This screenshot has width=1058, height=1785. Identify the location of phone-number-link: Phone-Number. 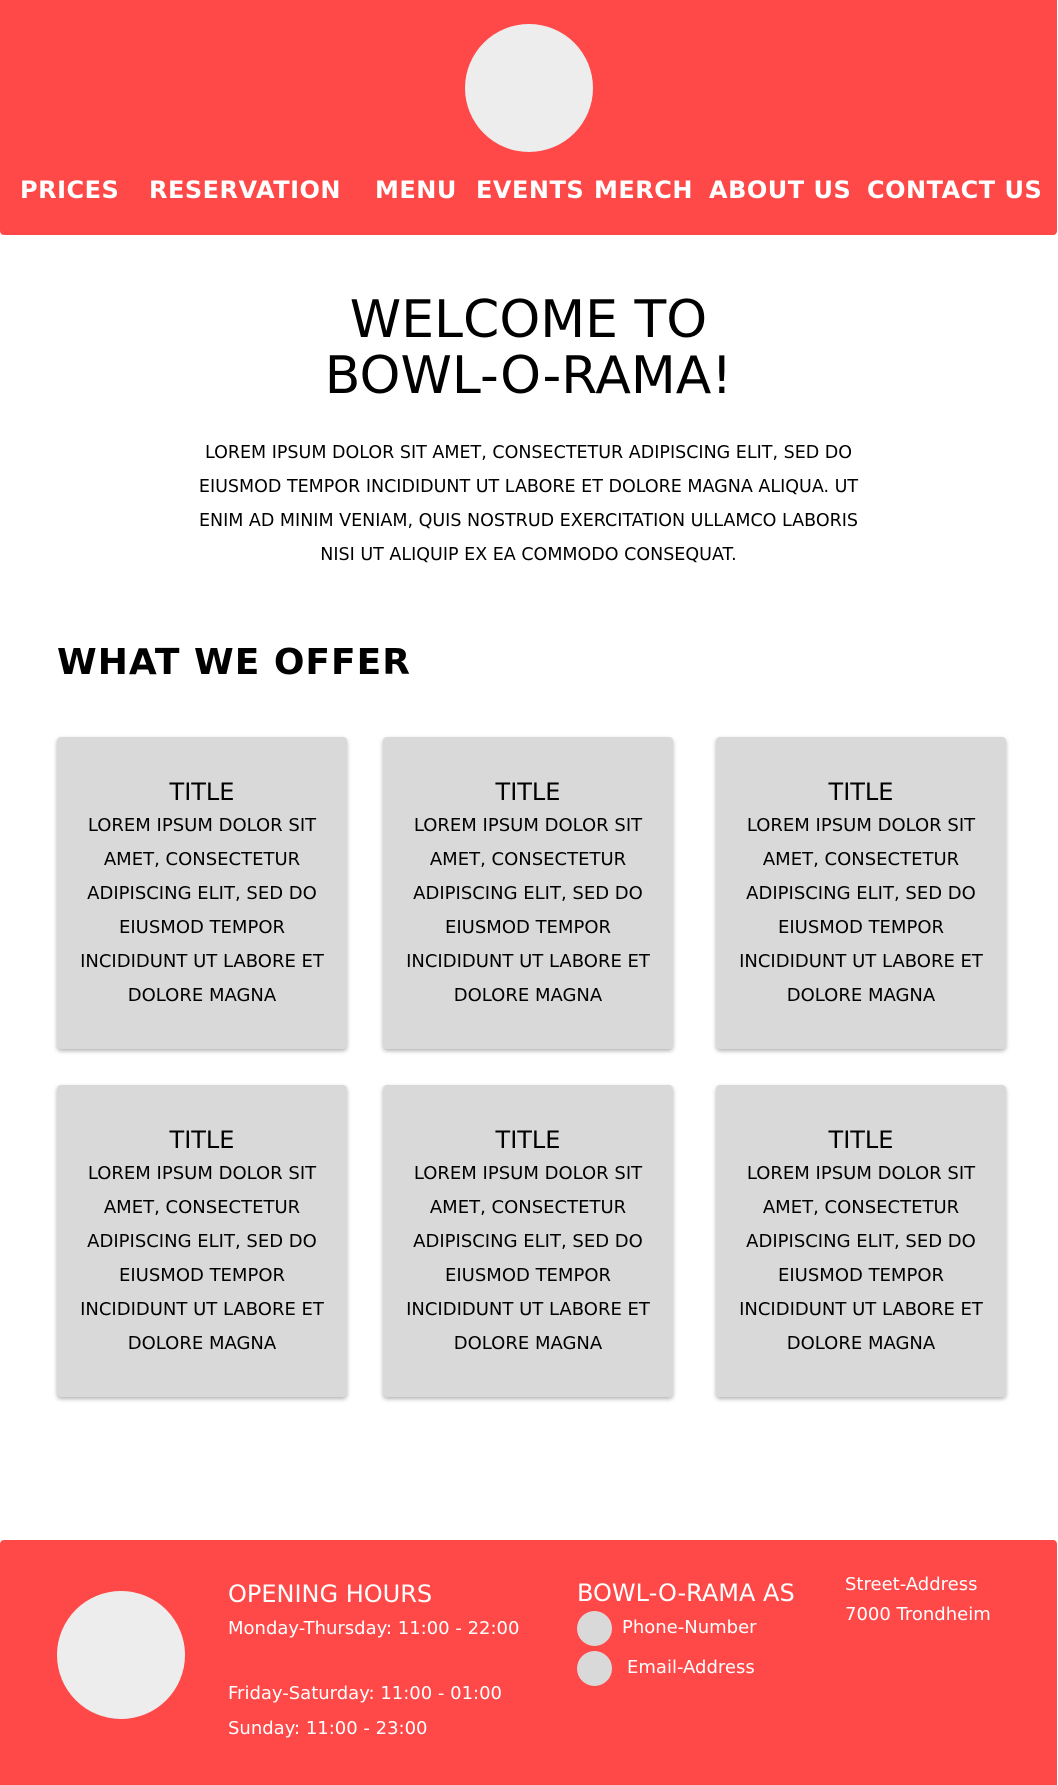
(689, 1628).